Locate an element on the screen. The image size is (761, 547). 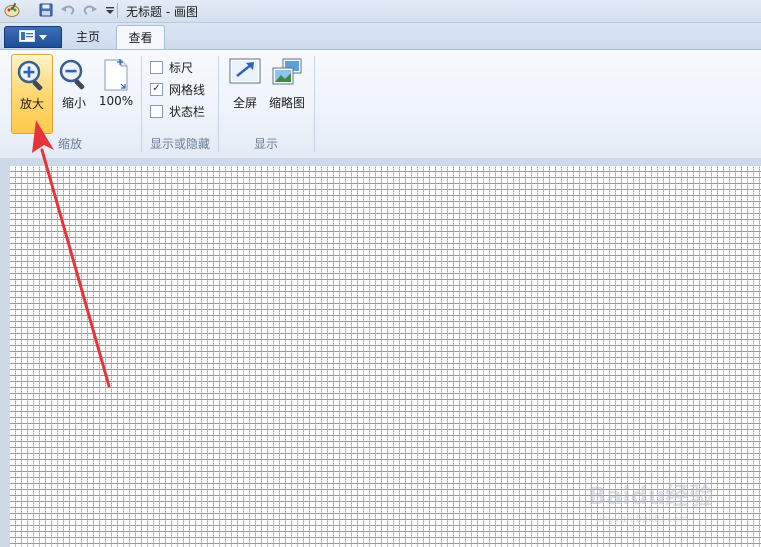
chevron-down-icon is located at coordinates (43, 37).